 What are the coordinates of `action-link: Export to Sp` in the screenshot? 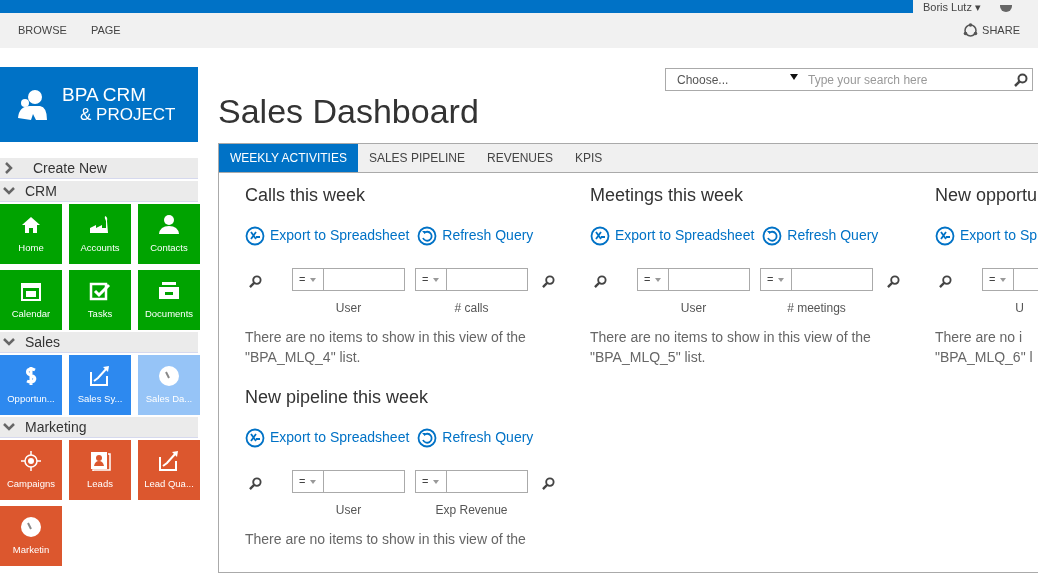 It's located at (999, 235).